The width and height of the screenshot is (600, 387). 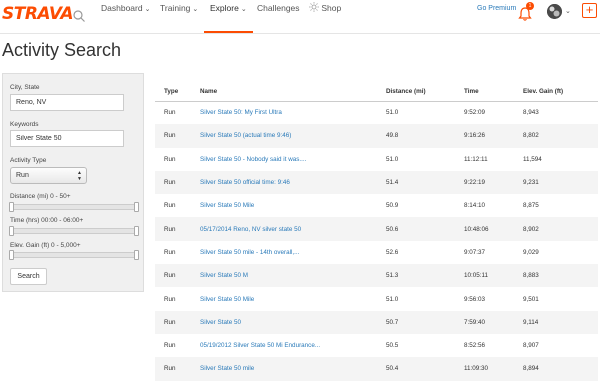 I want to click on distance-slider, so click(x=74, y=207).